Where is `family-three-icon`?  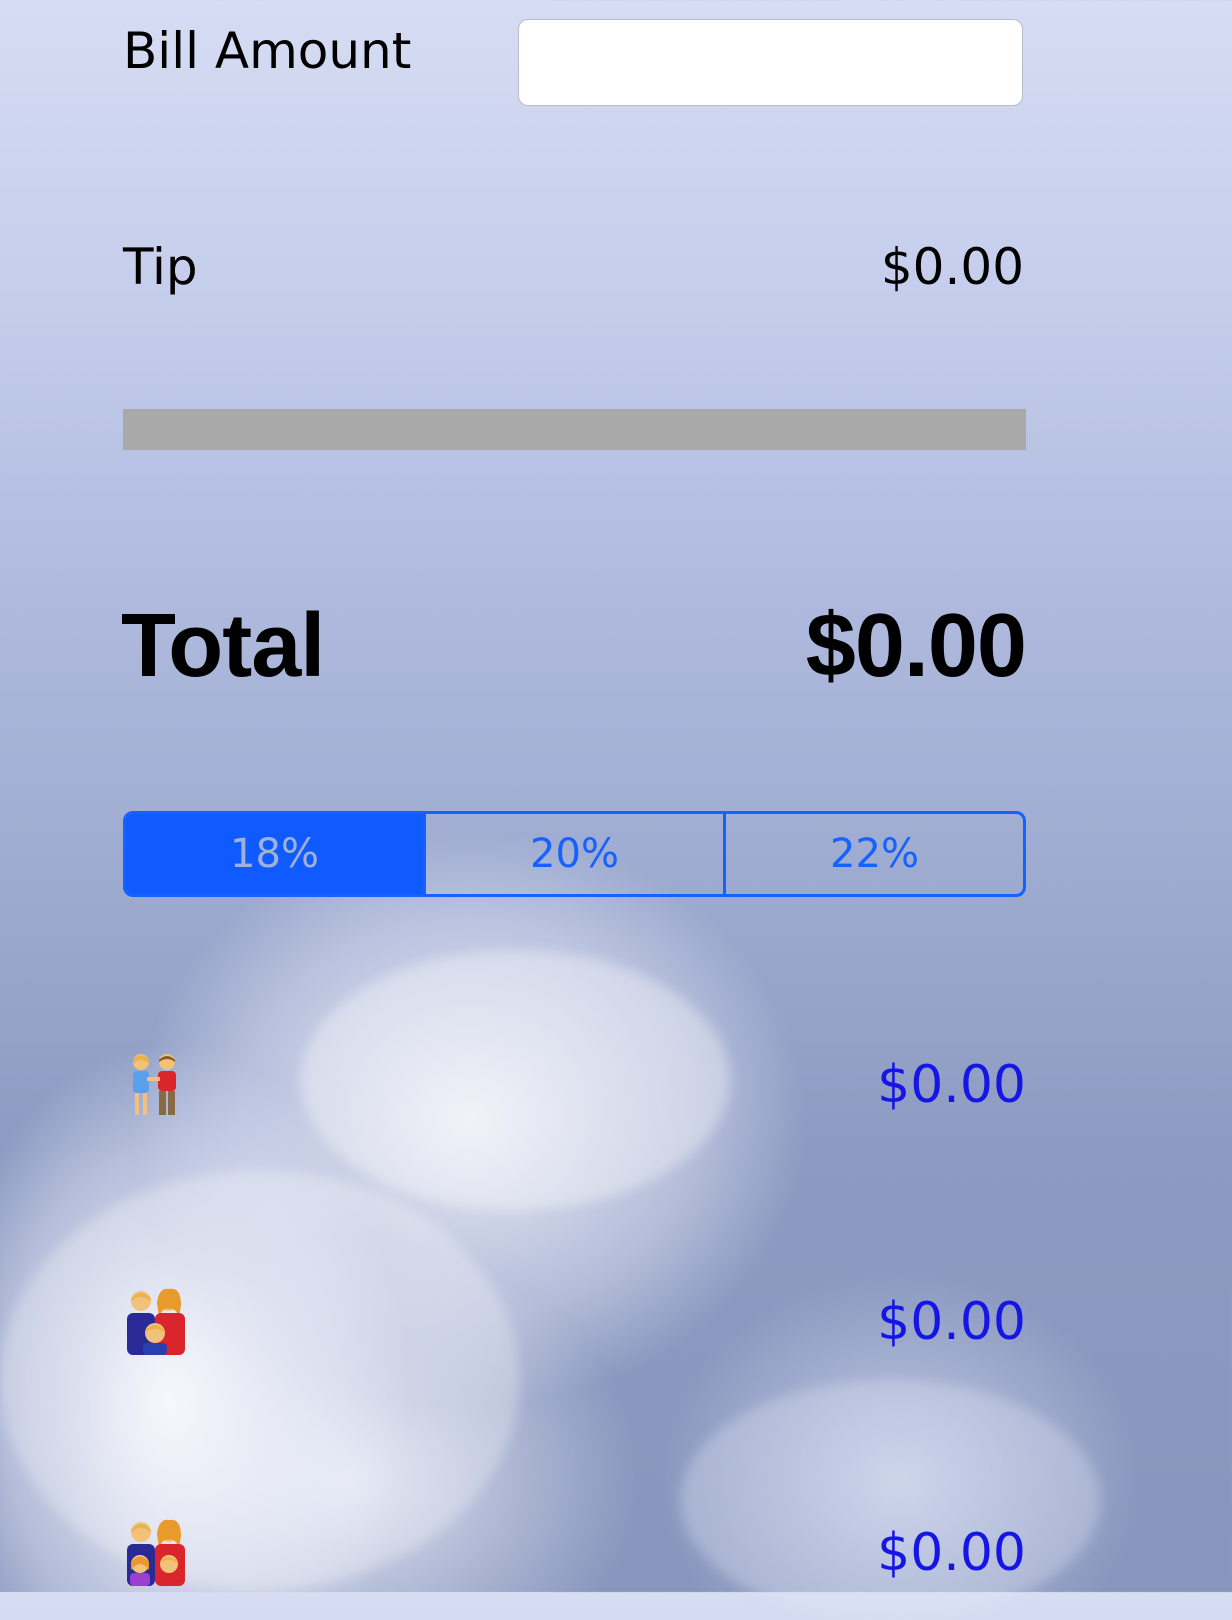 family-three-icon is located at coordinates (156, 1321).